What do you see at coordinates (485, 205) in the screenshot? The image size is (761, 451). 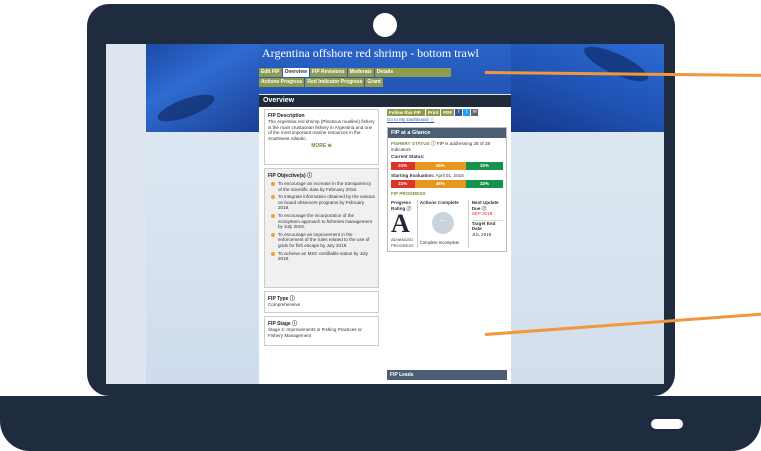 I see `next-update-label: Next Update Due ⓘ` at bounding box center [485, 205].